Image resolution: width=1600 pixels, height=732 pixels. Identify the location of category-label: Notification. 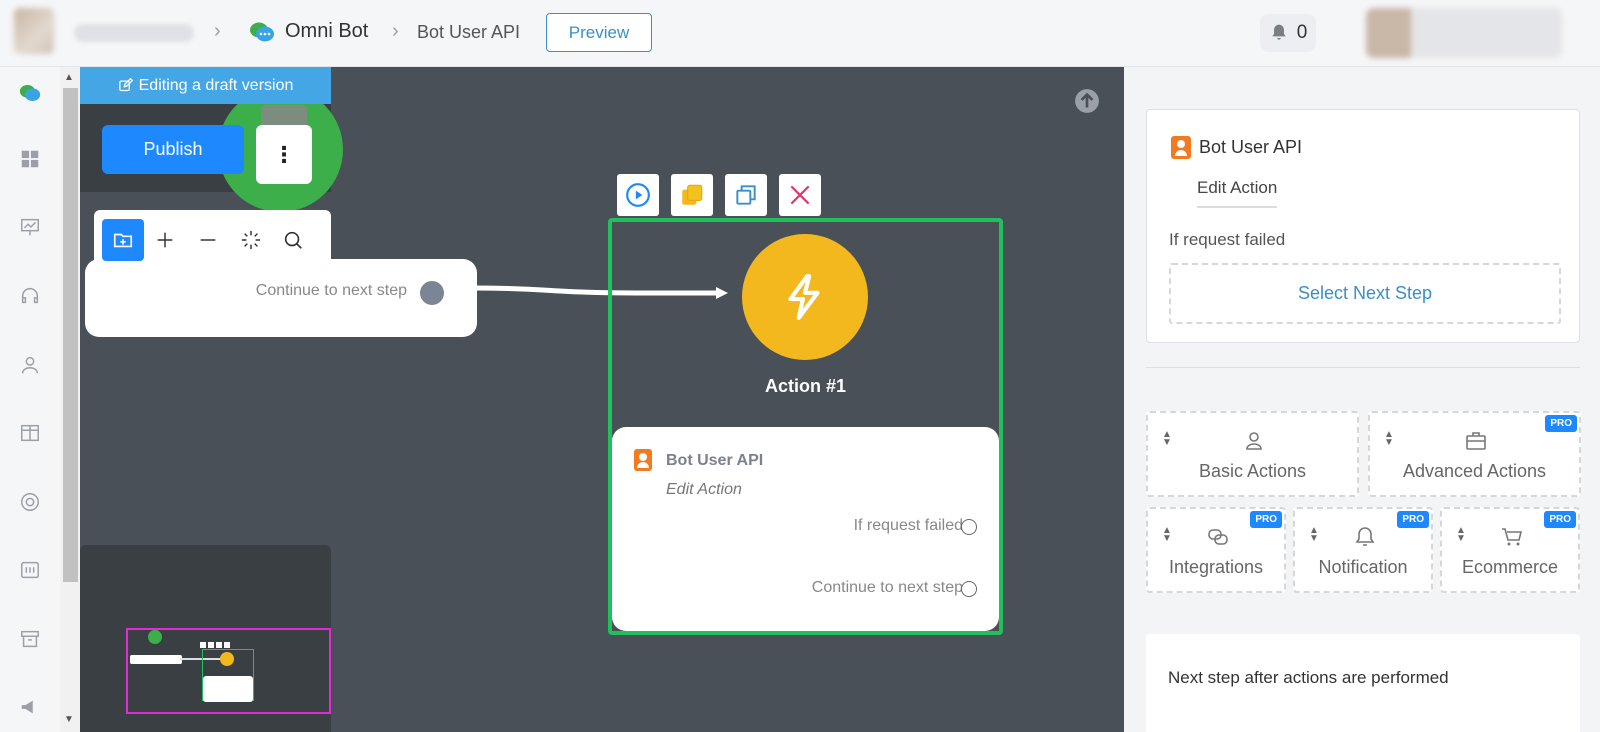
(1363, 567).